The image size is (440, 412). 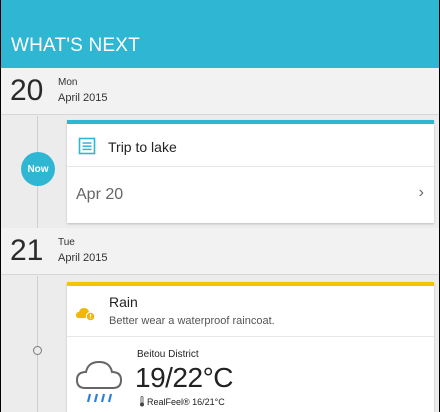 I want to click on date-weekday: Mon, so click(x=68, y=82).